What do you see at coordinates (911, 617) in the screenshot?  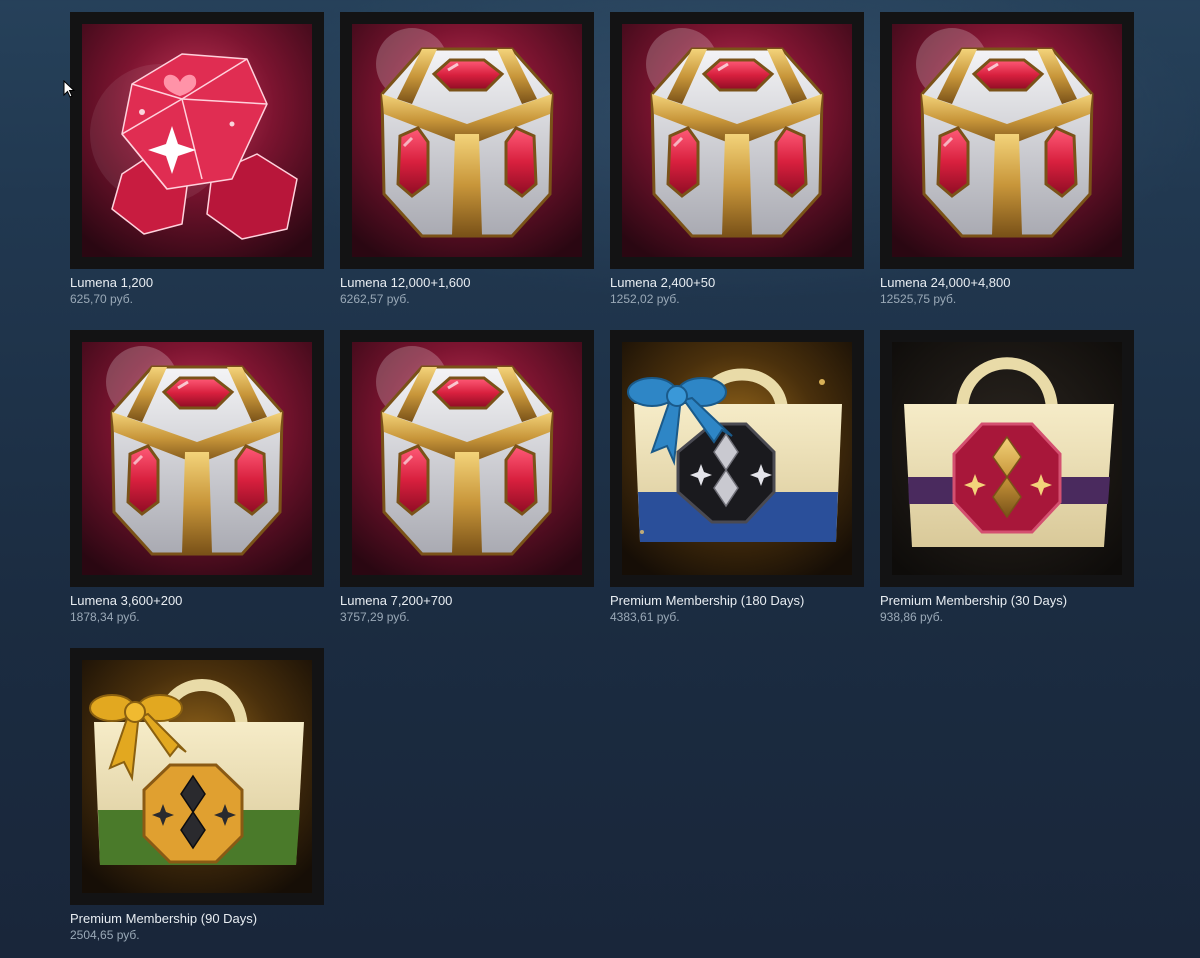 I see `item-price: 938,86 руб.` at bounding box center [911, 617].